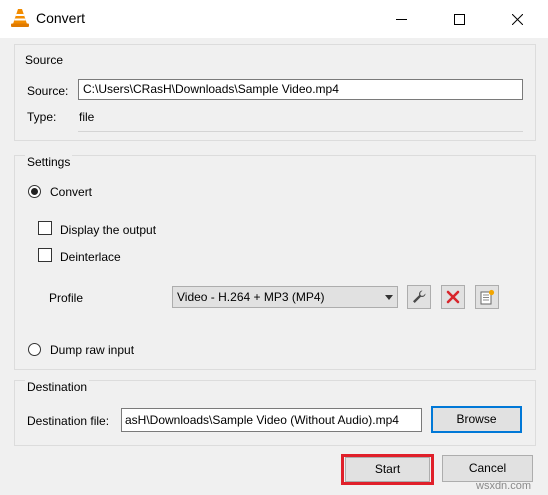 The height and width of the screenshot is (495, 548). What do you see at coordinates (34, 349) in the screenshot?
I see `dump-raw-radio` at bounding box center [34, 349].